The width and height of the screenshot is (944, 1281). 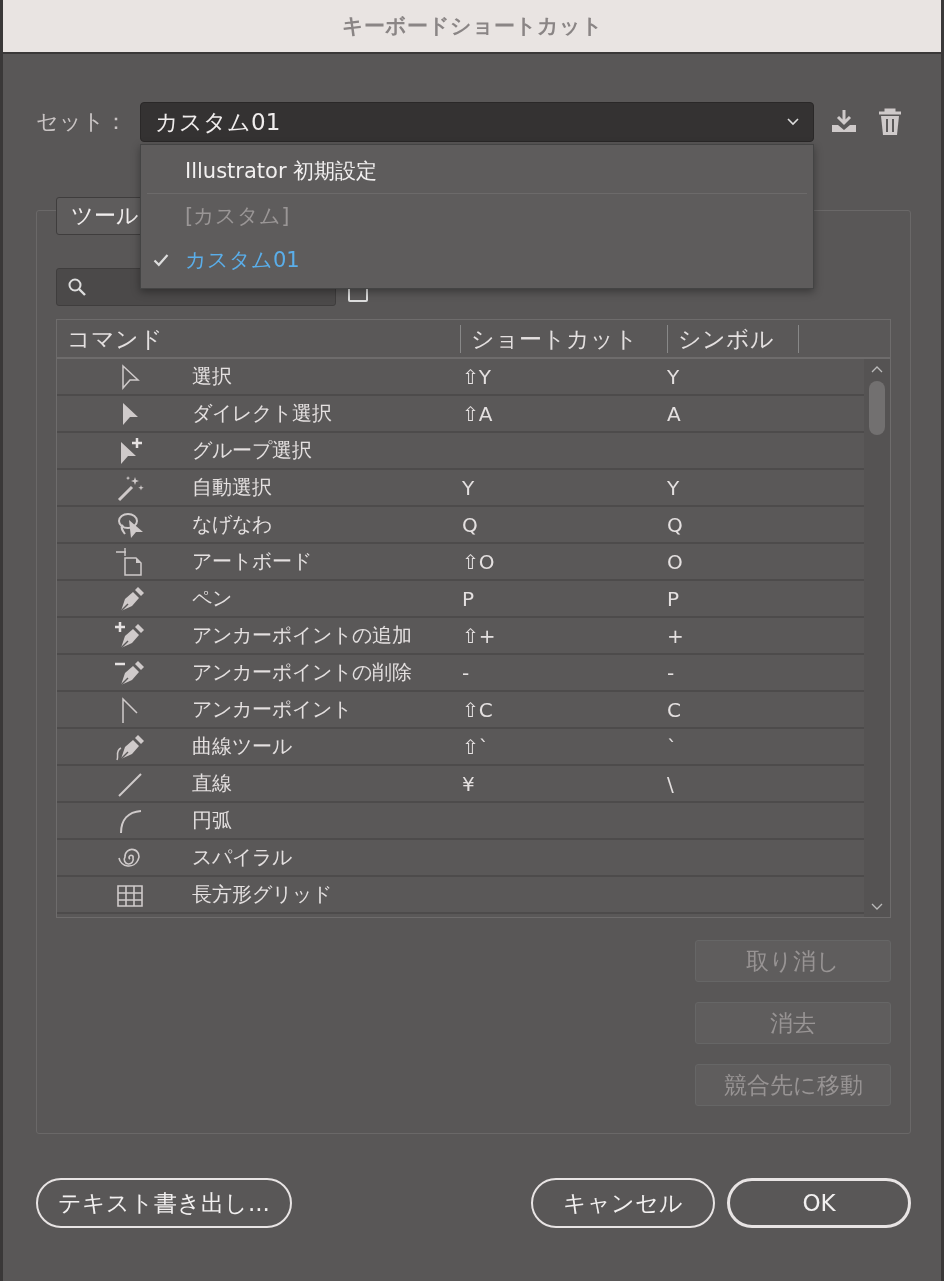 I want to click on column-header: シンボル, so click(x=733, y=338).